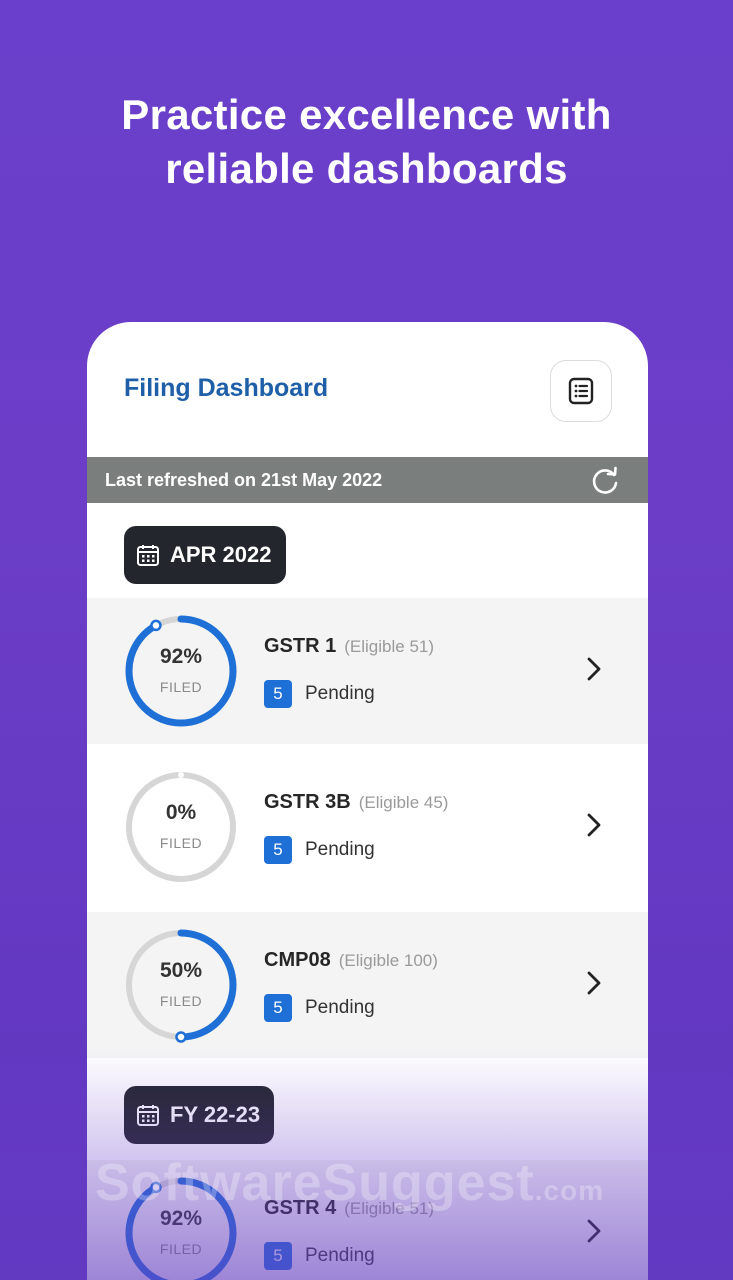 The width and height of the screenshot is (733, 1280). Describe the element at coordinates (366, 168) in the screenshot. I see `headline-line-2: reliable dashboards` at that location.